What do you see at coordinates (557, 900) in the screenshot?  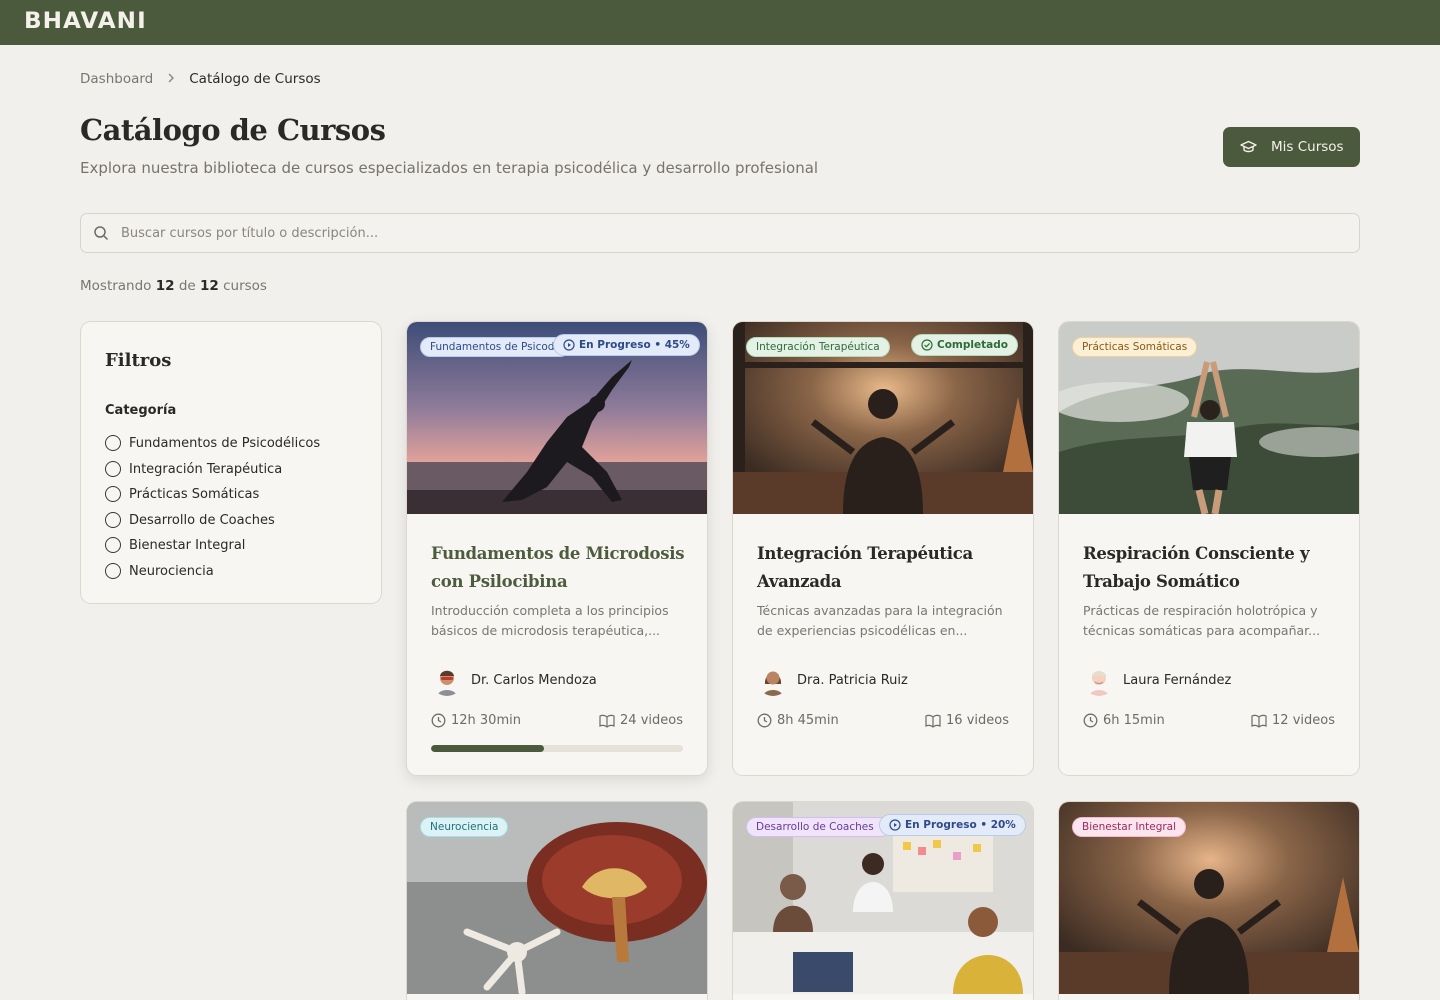 I see `course-card: Neurociencia` at bounding box center [557, 900].